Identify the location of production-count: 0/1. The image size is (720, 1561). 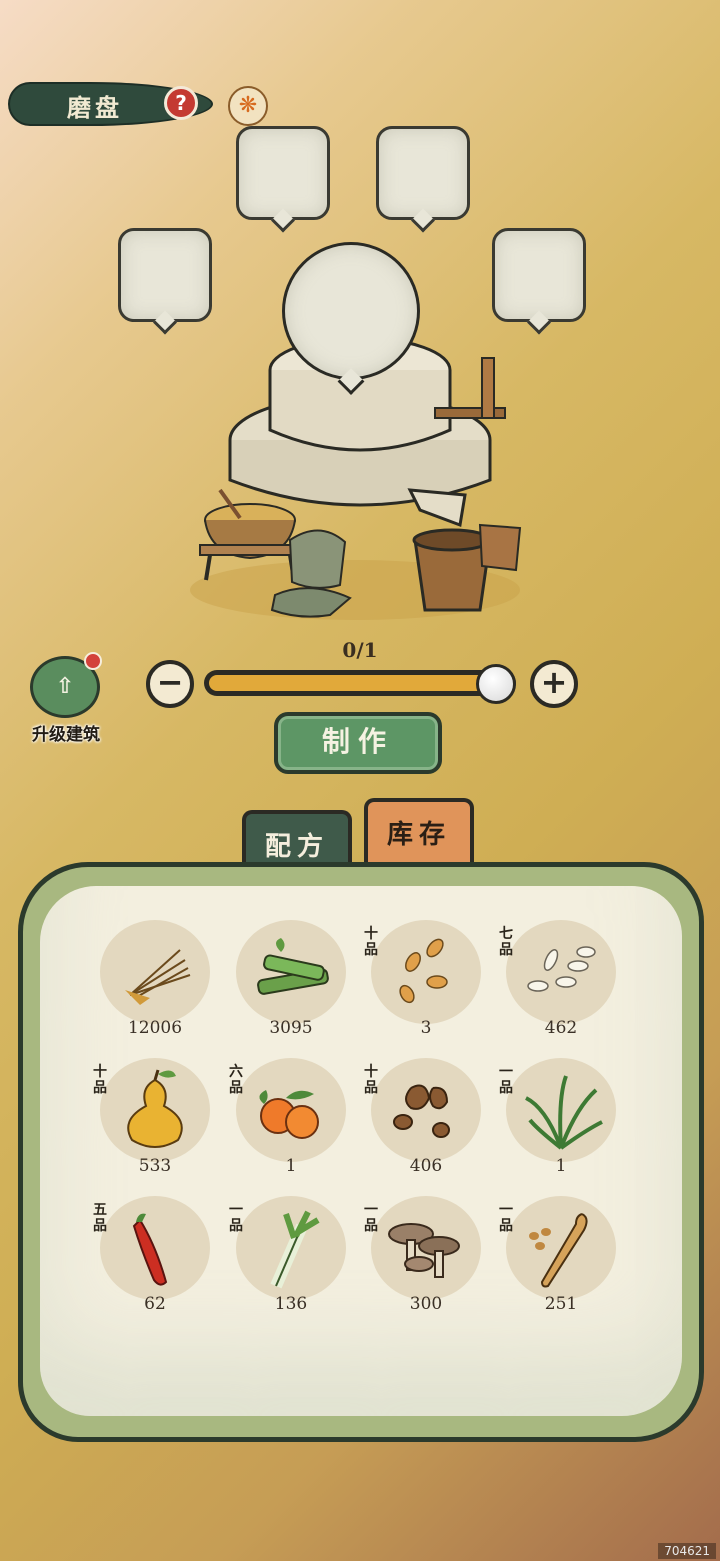
(360, 650).